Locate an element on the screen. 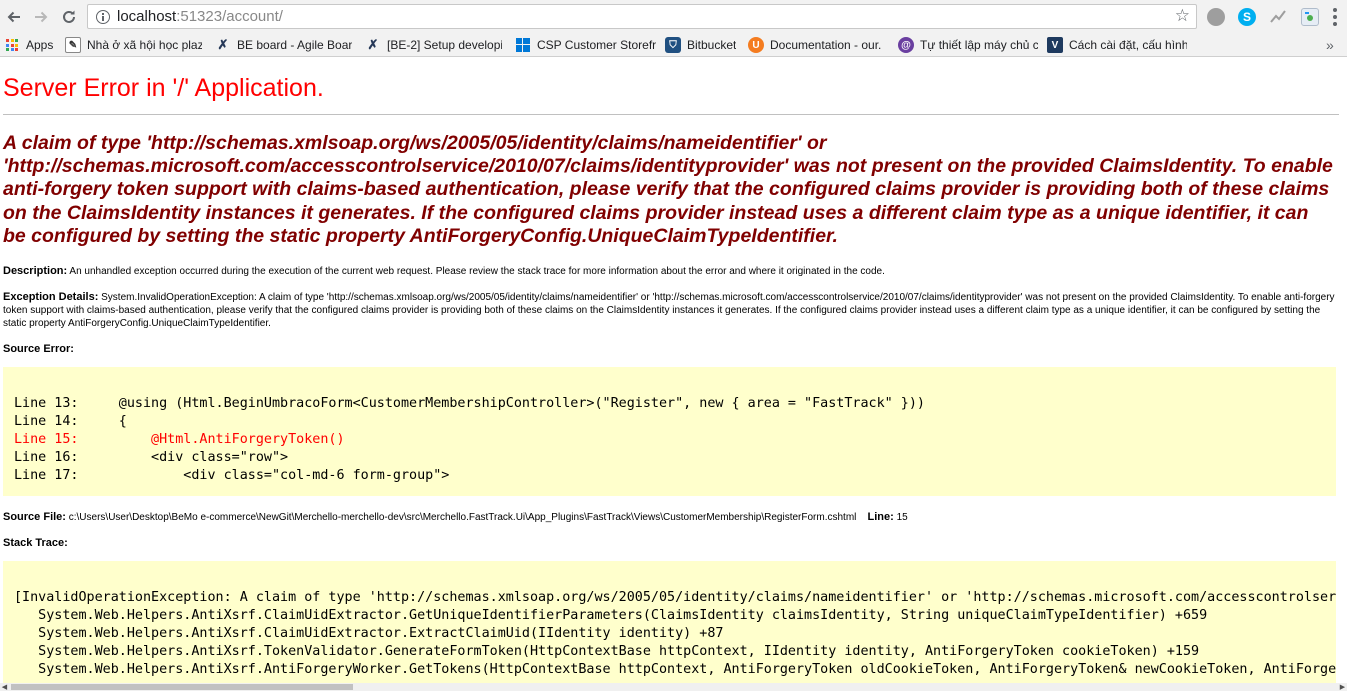  arrow-right-icon is located at coordinates (41, 17).